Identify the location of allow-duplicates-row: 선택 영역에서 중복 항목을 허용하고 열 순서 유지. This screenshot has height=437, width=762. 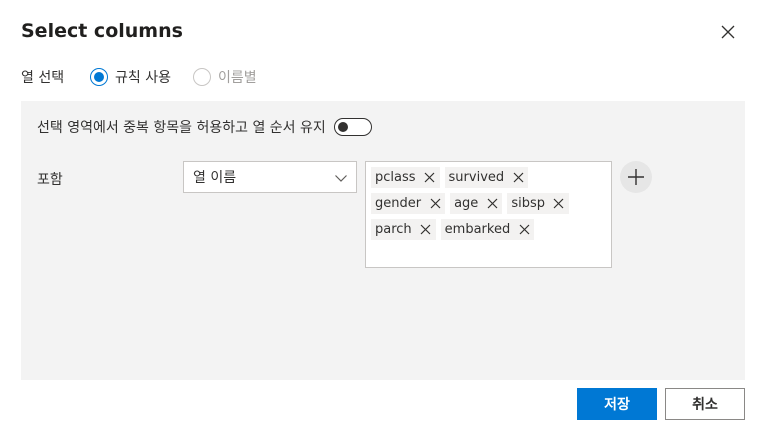
(204, 127).